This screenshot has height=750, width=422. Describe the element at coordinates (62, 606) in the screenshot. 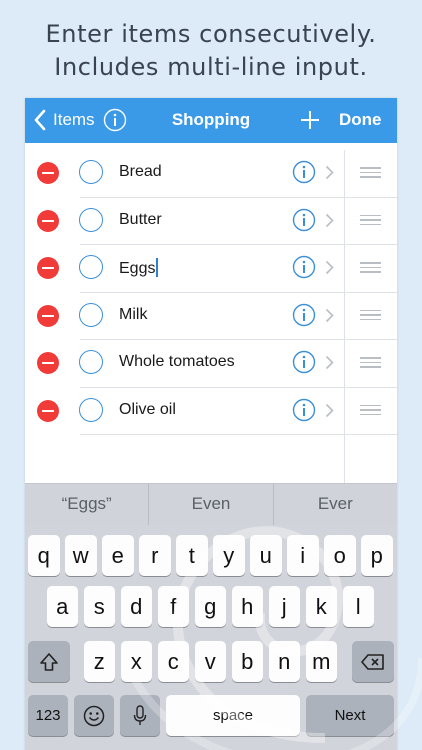

I see `key-a: a` at that location.